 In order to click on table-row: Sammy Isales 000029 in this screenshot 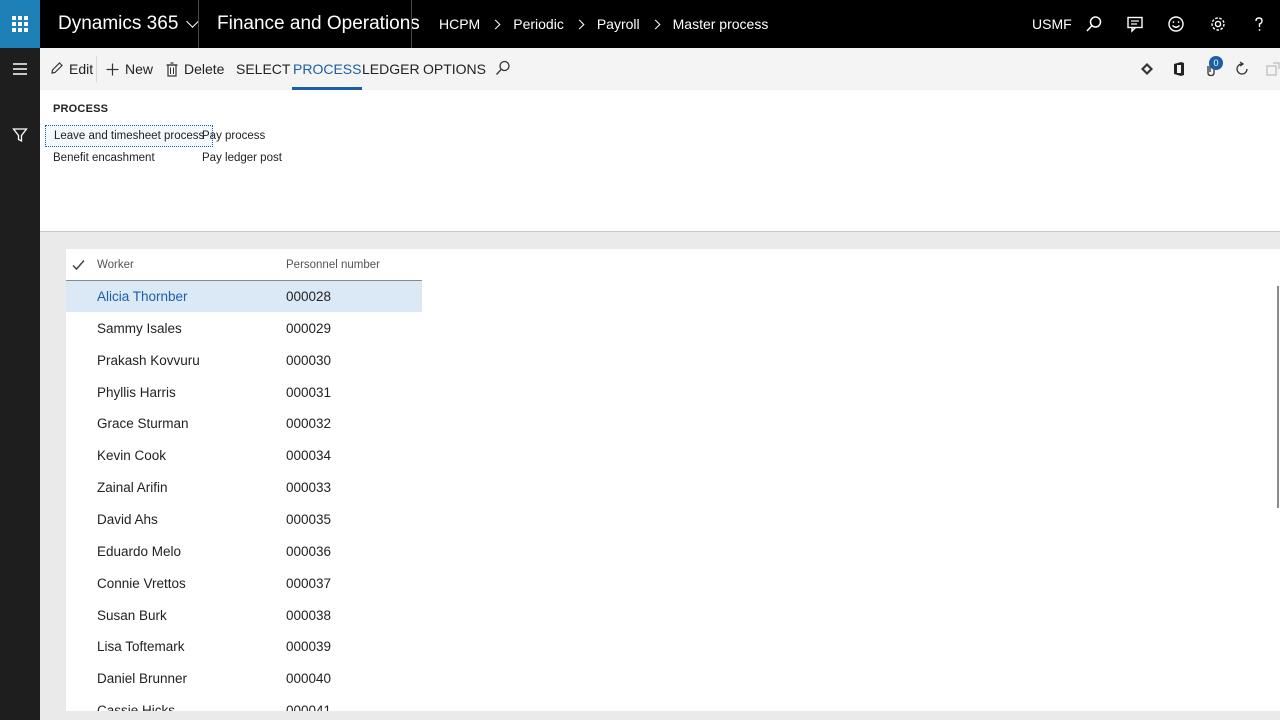, I will do `click(244, 328)`.